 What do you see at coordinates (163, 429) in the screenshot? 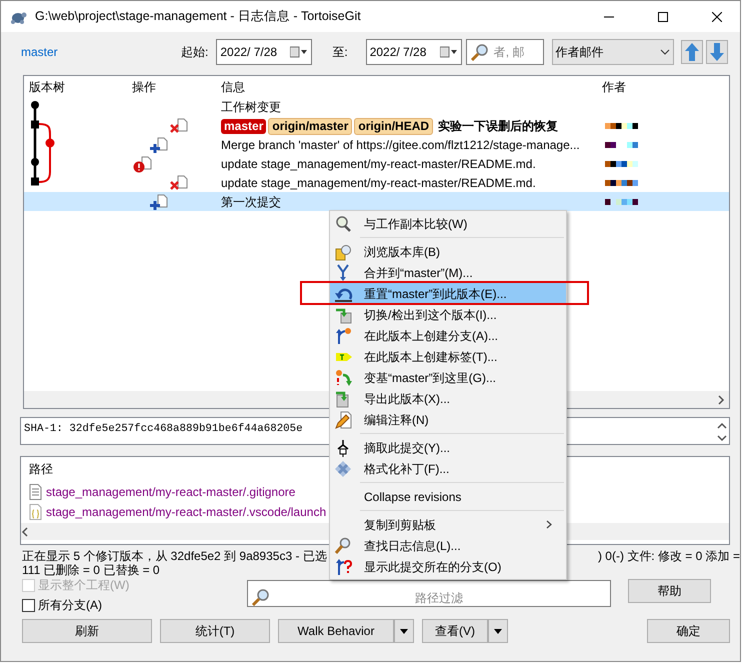
I see `sha-text: SHA-1: 32dfe5e257fcc468a889b91be6f44a68205e` at bounding box center [163, 429].